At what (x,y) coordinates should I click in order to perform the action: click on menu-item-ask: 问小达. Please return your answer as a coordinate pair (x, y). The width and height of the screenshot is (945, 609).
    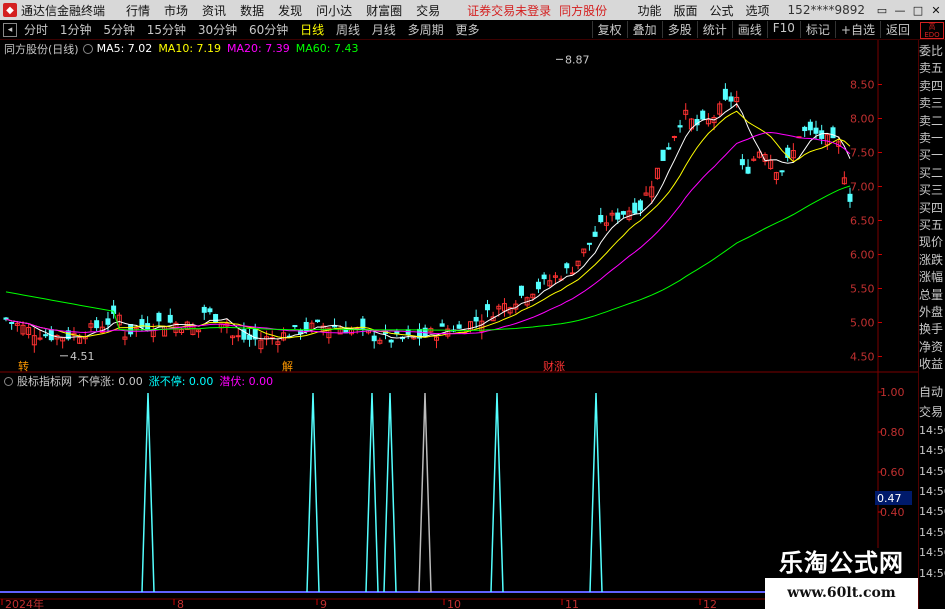
    Looking at the image, I should click on (334, 10).